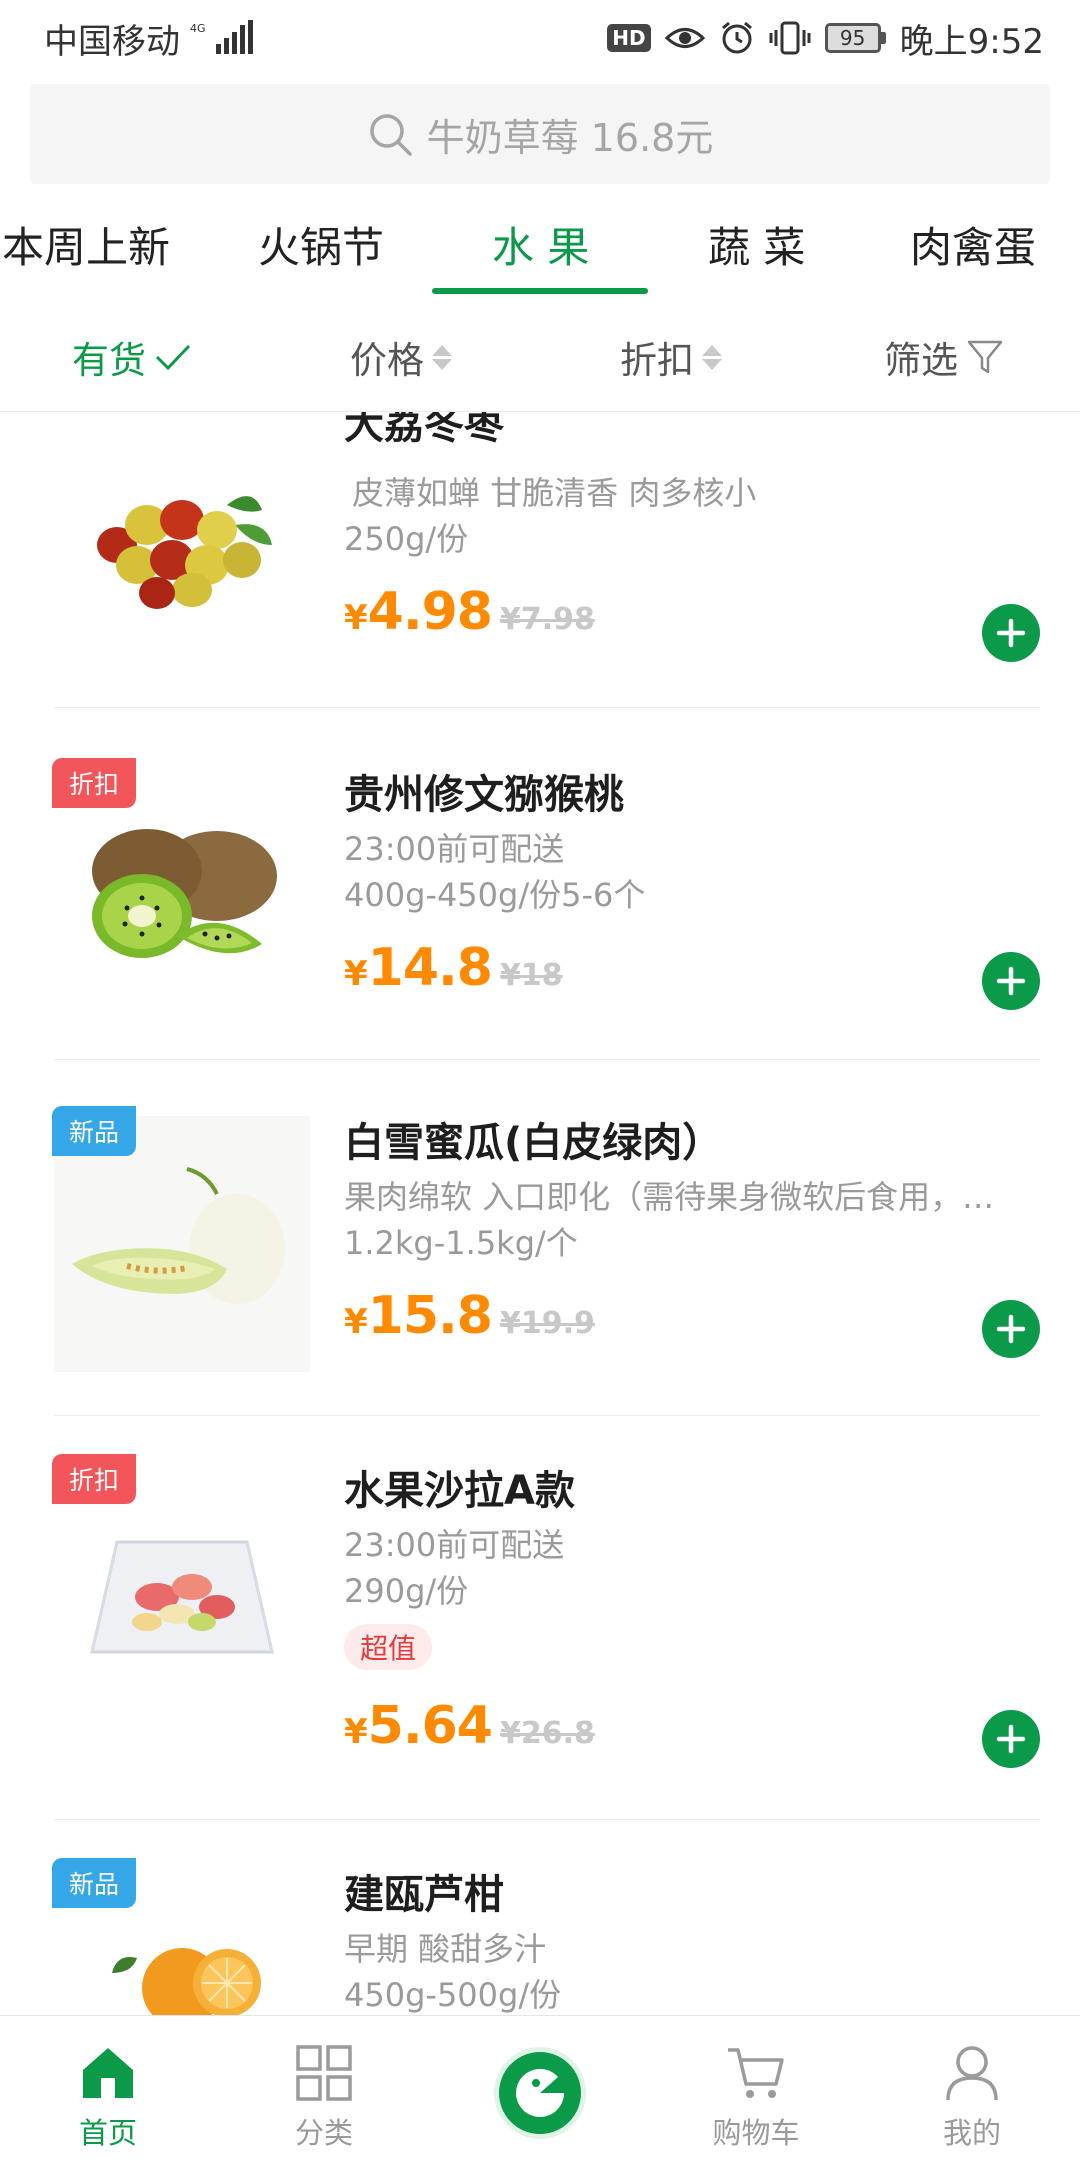 This screenshot has height=2160, width=1080. I want to click on category-tabs: 本周上新 火锅节 水 果 蔬 菜 肉禽蛋, so click(540, 246).